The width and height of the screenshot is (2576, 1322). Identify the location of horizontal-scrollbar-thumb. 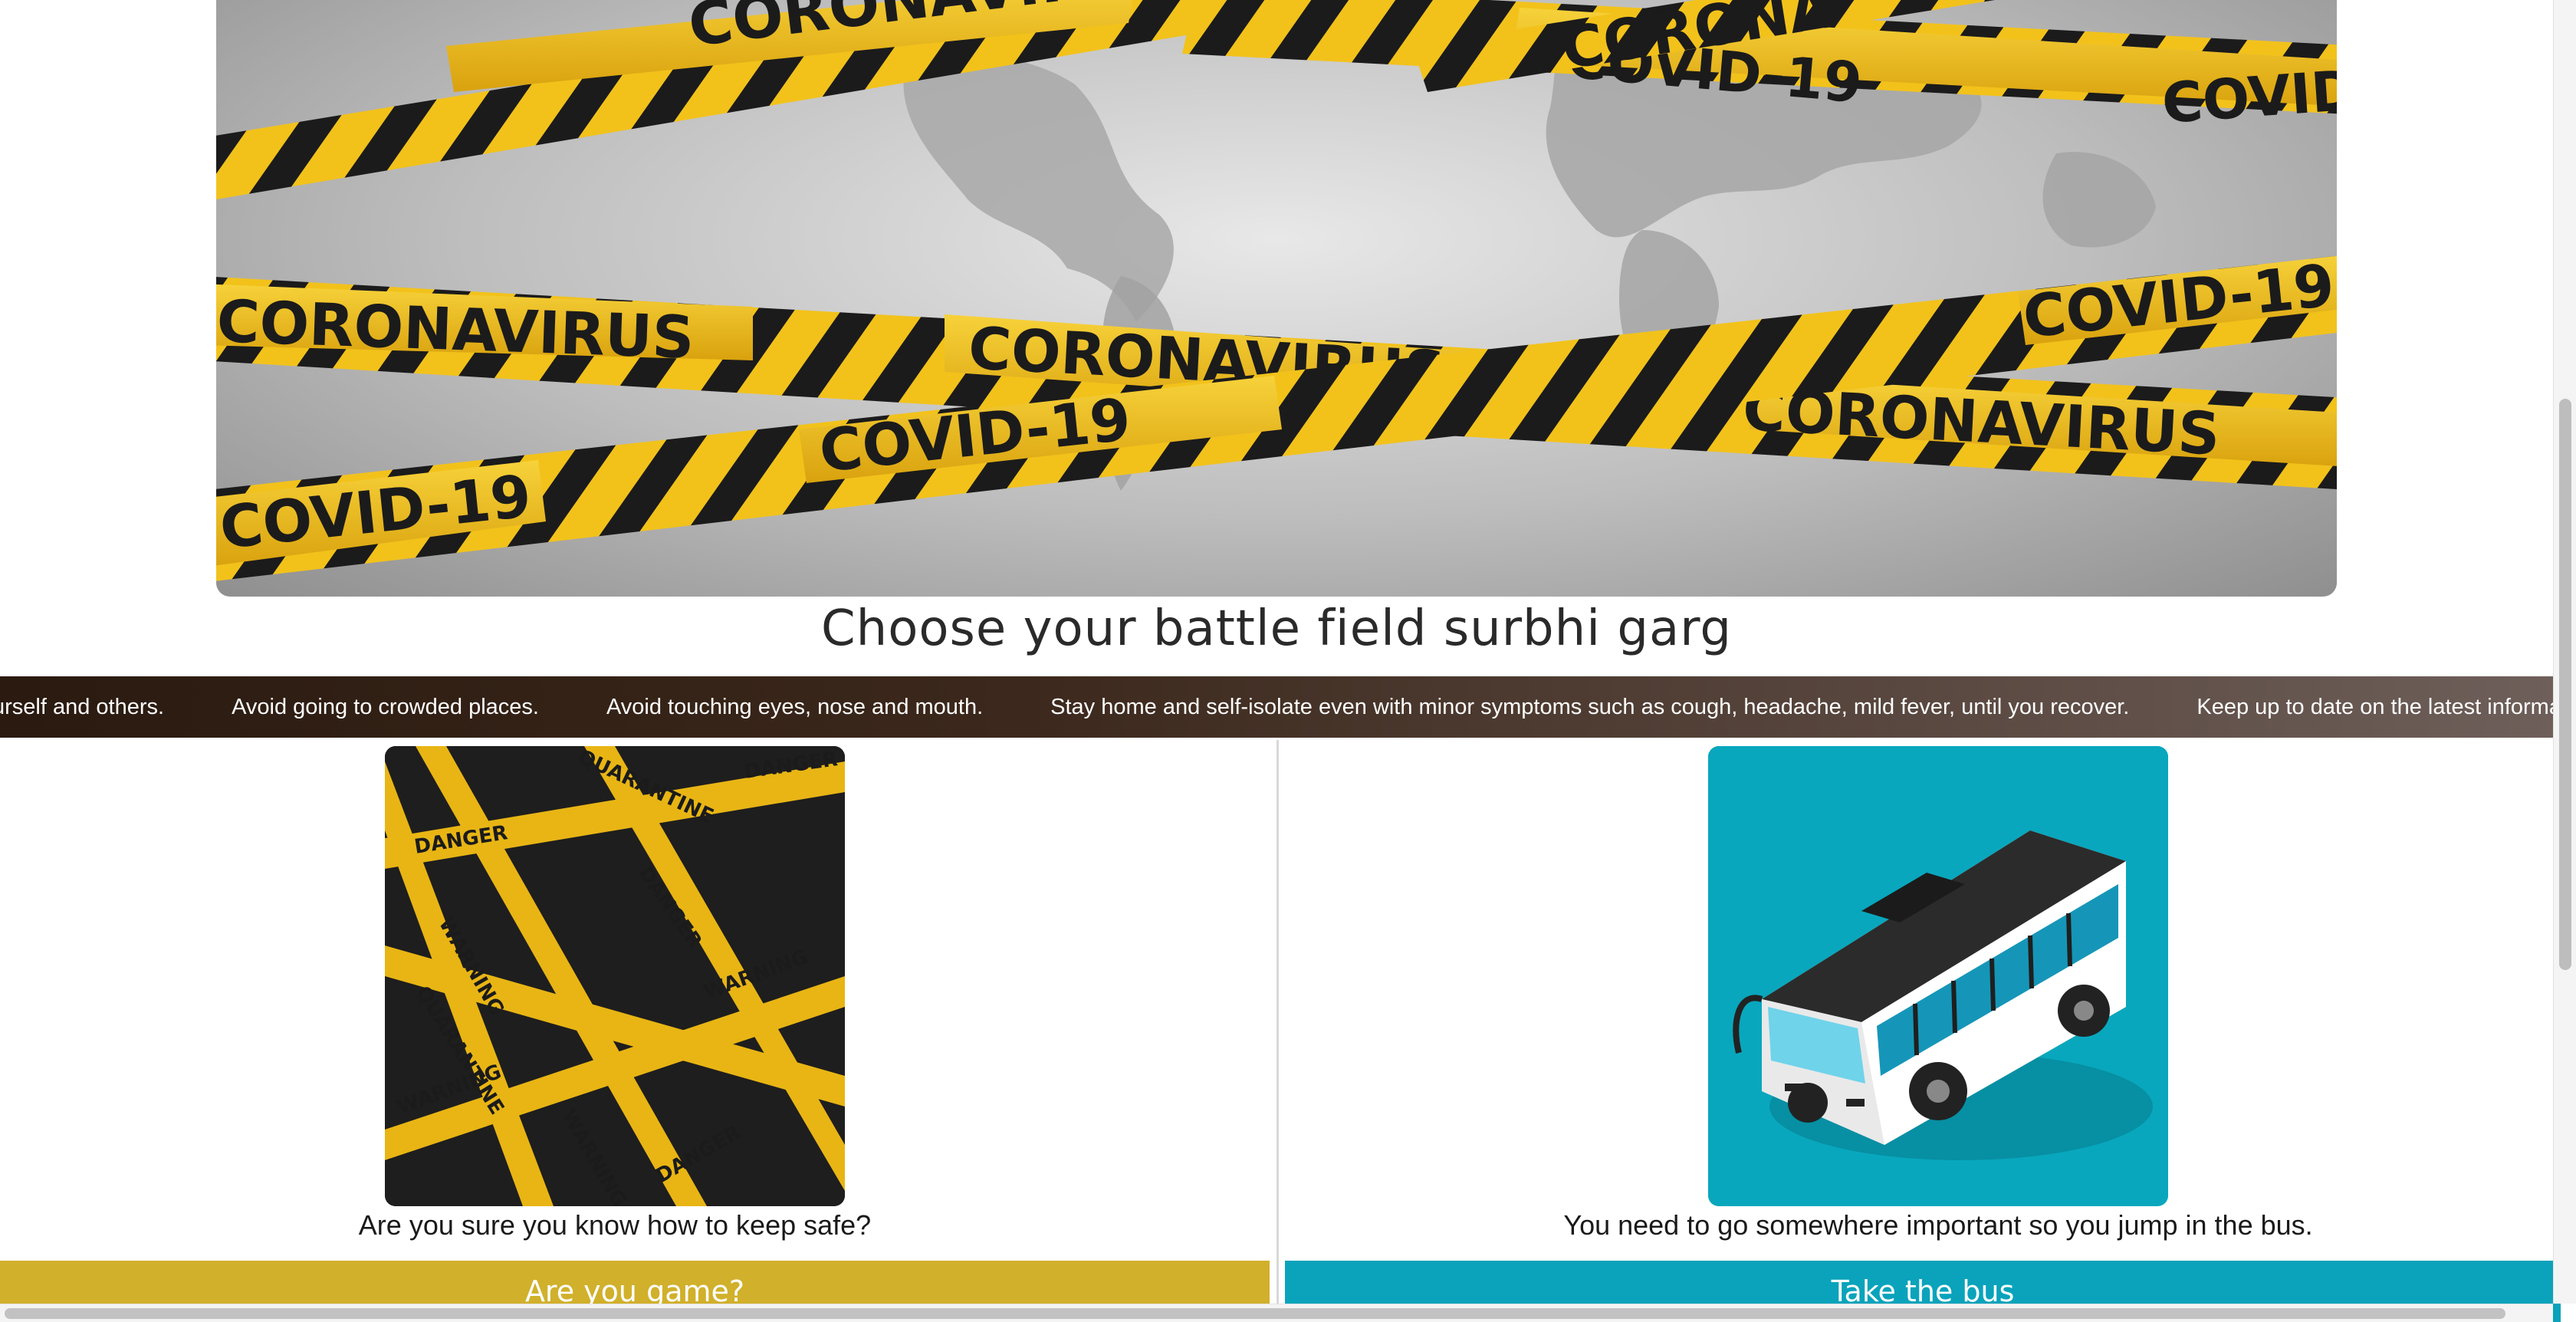
(1255, 1313).